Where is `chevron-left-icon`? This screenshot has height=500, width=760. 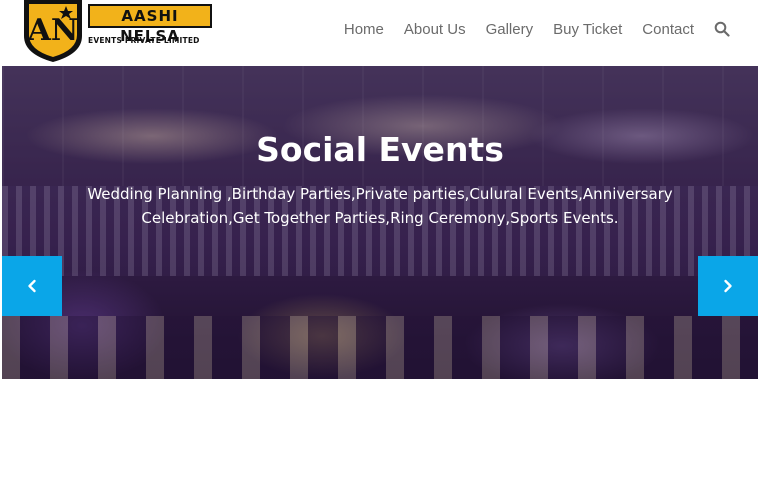 chevron-left-icon is located at coordinates (32, 286).